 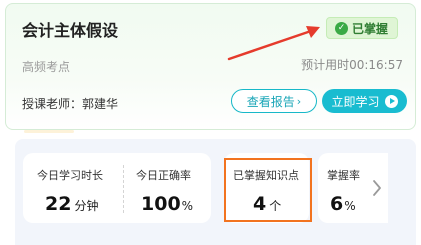 I want to click on accuracy-value: 100 %, so click(x=167, y=204).